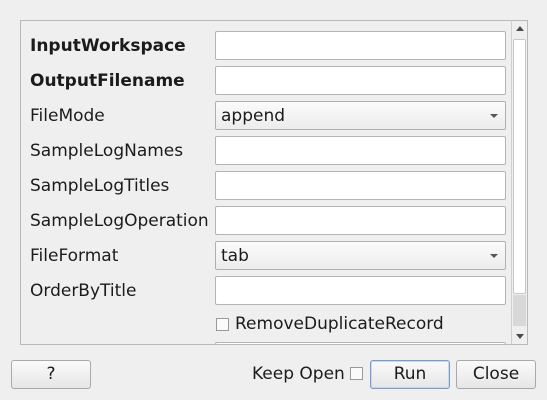 This screenshot has width=547, height=400. What do you see at coordinates (520, 28) in the screenshot?
I see `arrow-up-icon` at bounding box center [520, 28].